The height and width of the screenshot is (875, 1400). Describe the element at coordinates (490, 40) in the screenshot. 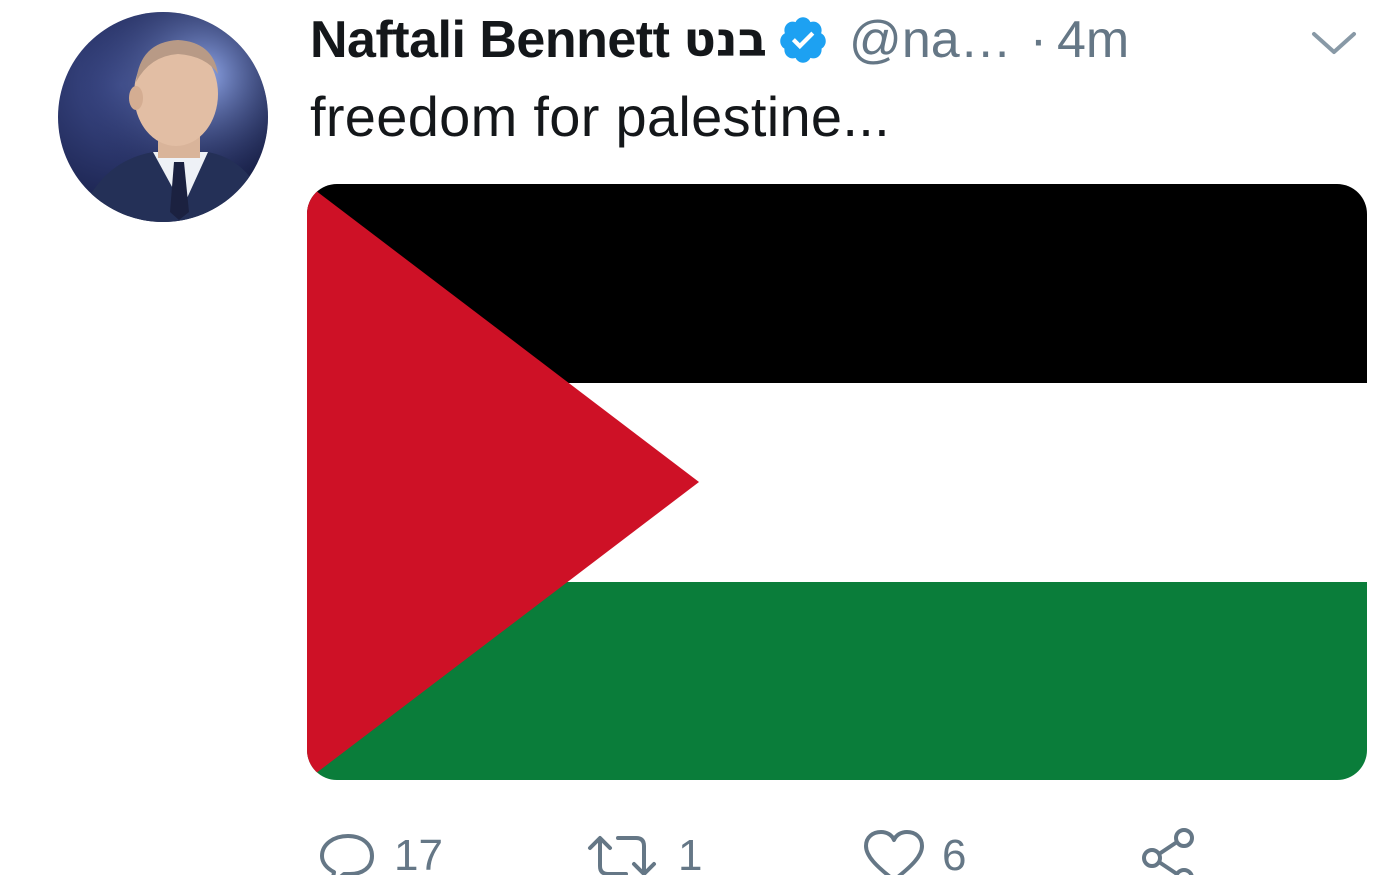

I see `author-display-name: Naftali Bennett` at that location.